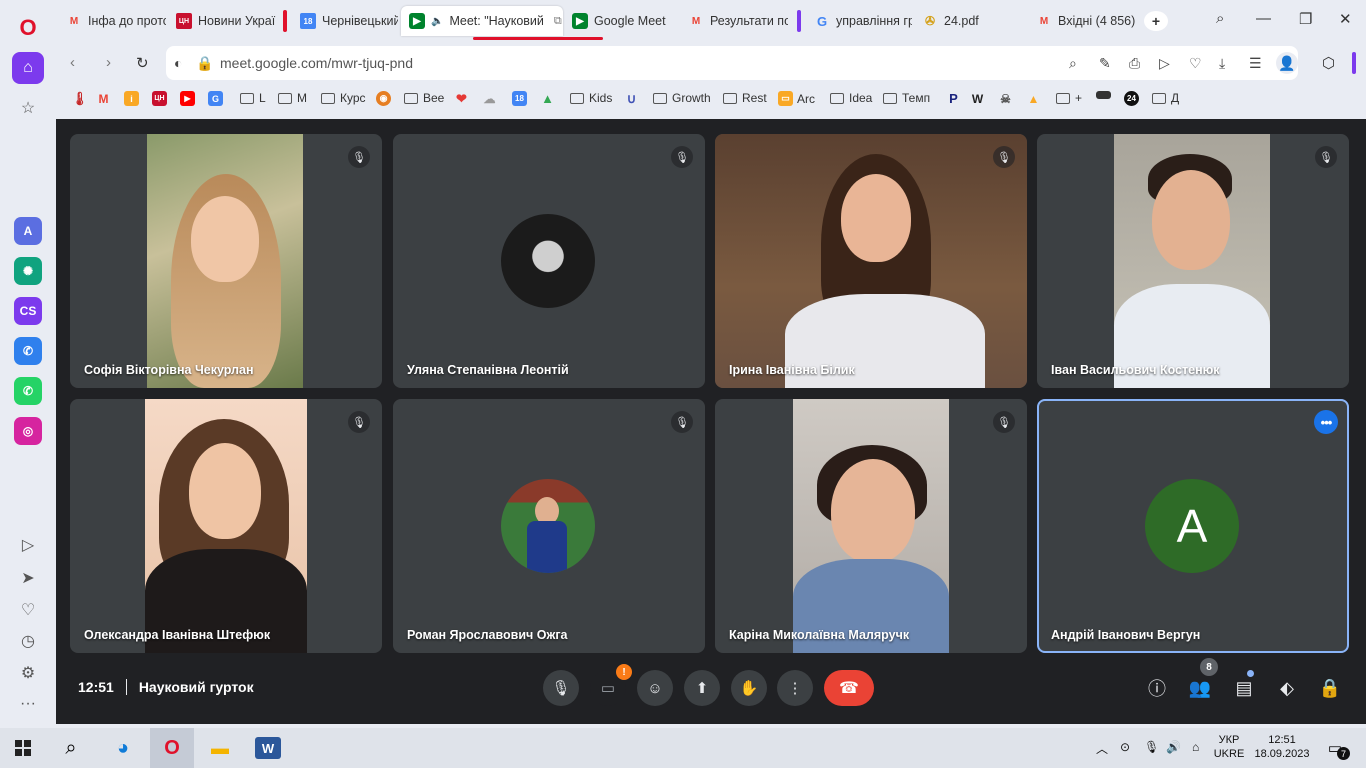  I want to click on clock: 12:51 18.09.2023, so click(1282, 747).